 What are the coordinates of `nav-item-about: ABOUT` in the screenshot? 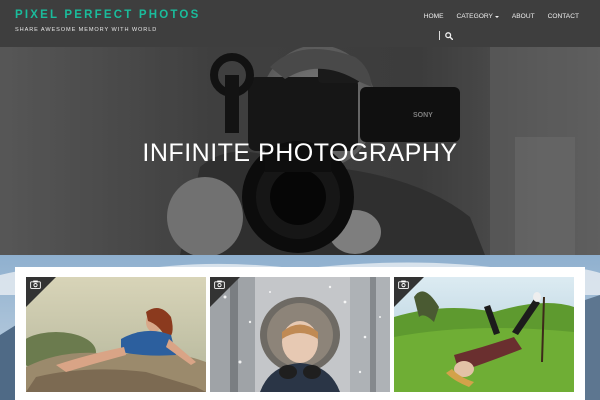 It's located at (523, 16).